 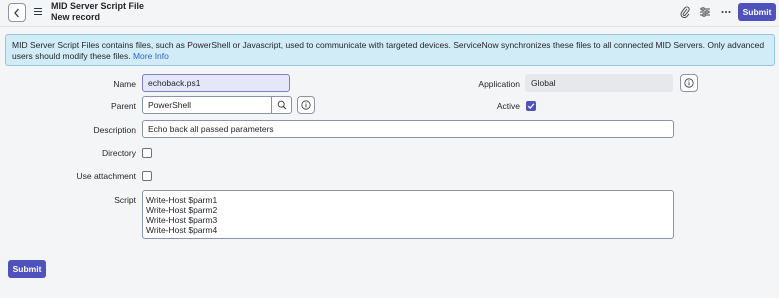 I want to click on application-info-button, so click(x=689, y=83).